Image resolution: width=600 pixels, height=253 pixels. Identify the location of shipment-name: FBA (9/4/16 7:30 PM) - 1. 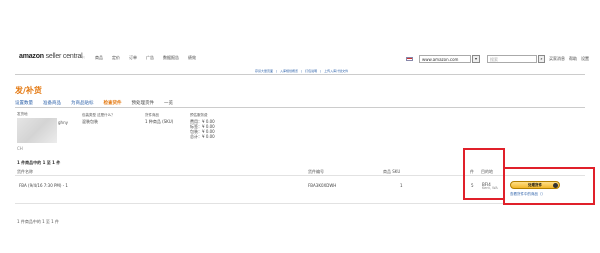
(43, 185).